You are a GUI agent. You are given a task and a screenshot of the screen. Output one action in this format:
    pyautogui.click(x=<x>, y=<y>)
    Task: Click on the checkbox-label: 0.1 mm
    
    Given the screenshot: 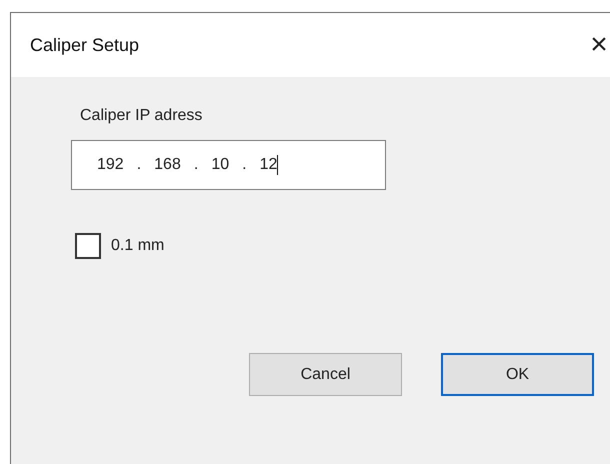 What is the action you would take?
    pyautogui.click(x=137, y=246)
    